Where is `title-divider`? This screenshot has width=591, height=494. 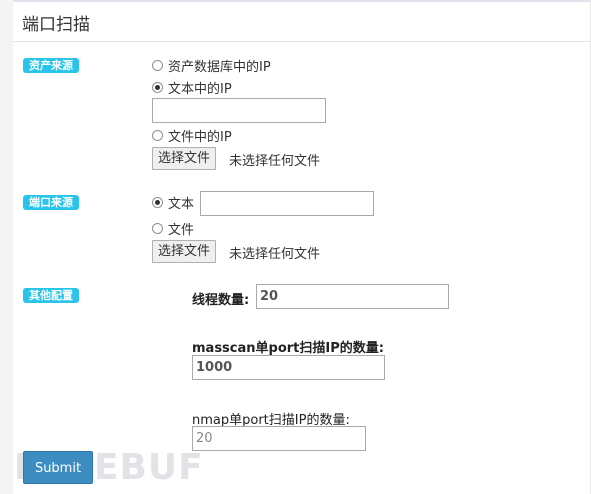
title-divider is located at coordinates (302, 41).